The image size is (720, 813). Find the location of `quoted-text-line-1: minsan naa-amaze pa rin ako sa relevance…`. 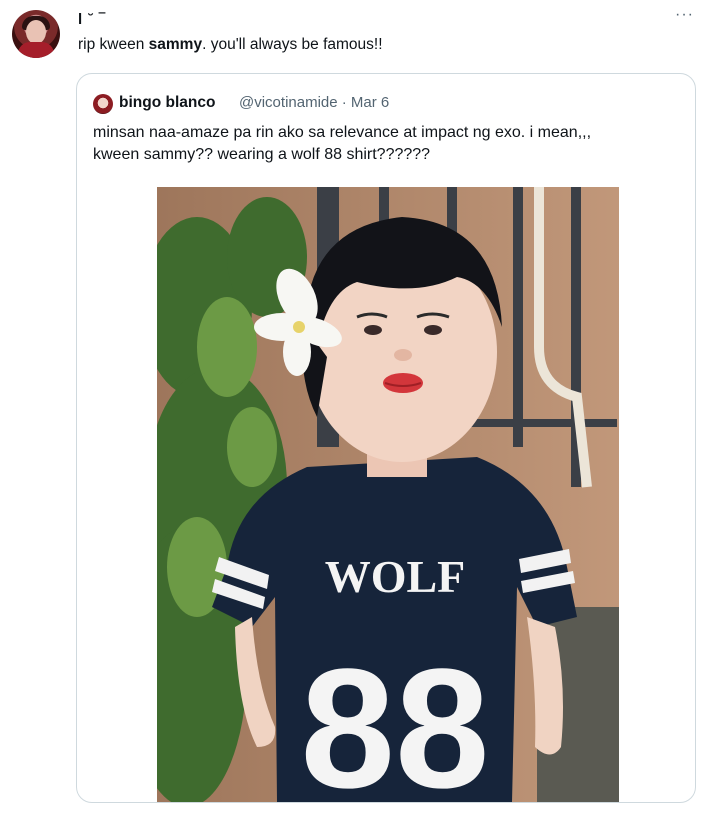

quoted-text-line-1: minsan naa-amaze pa rin ako sa relevance… is located at coordinates (342, 132).